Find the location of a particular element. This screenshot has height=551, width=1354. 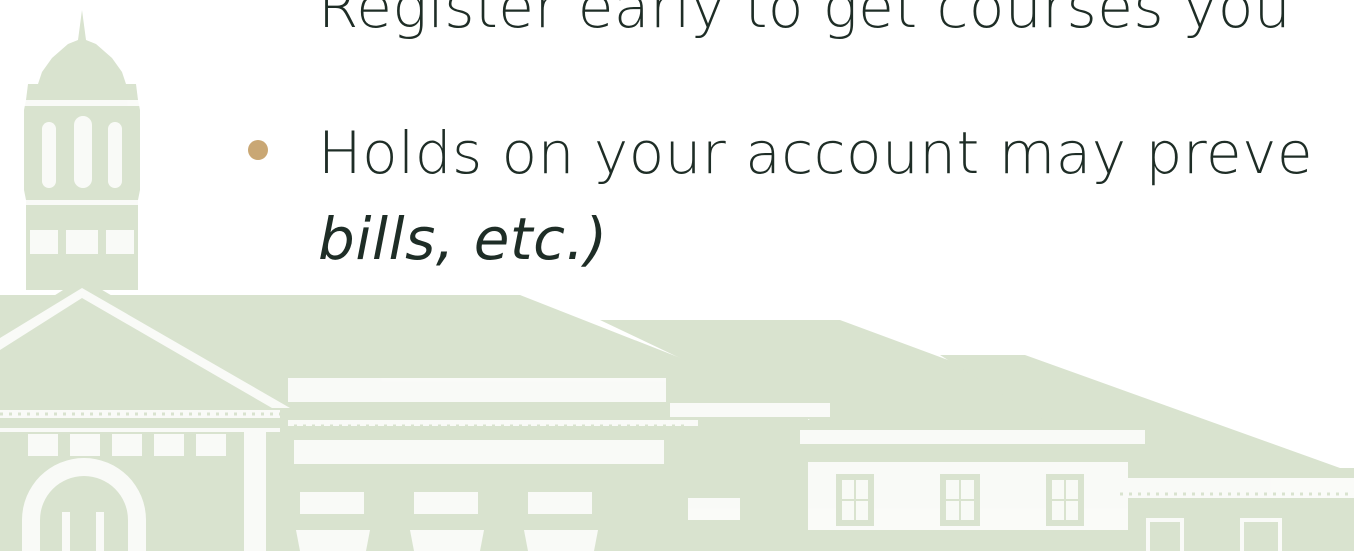

bullet-dot-icon is located at coordinates (258, 150).